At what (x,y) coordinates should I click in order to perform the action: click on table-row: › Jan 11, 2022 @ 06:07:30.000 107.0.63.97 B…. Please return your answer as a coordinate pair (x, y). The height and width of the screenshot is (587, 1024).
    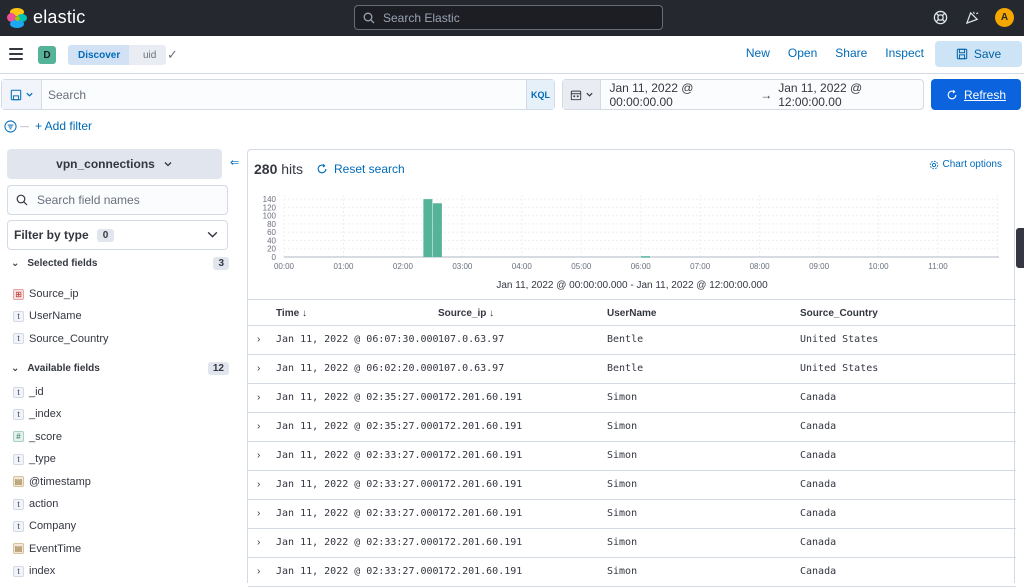
    Looking at the image, I should click on (632, 340).